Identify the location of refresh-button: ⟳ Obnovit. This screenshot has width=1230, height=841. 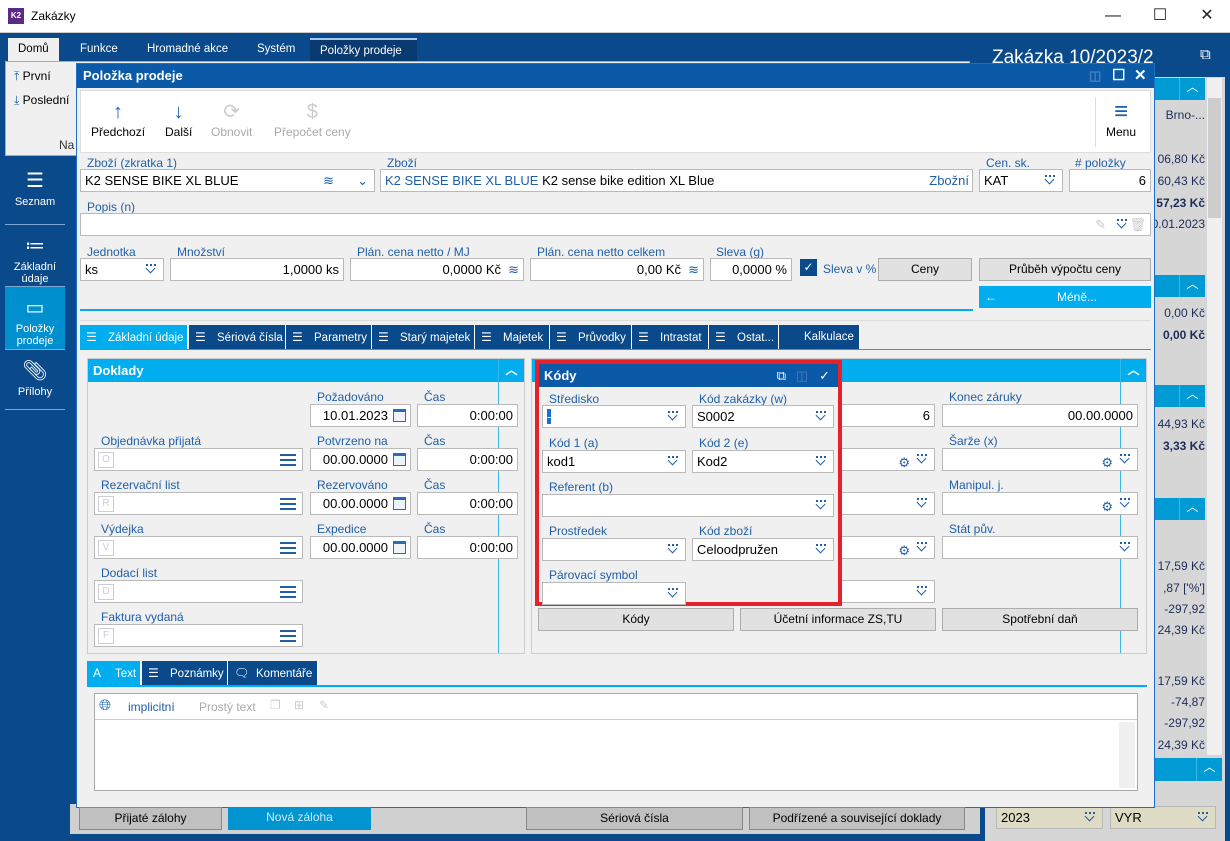
(231, 119).